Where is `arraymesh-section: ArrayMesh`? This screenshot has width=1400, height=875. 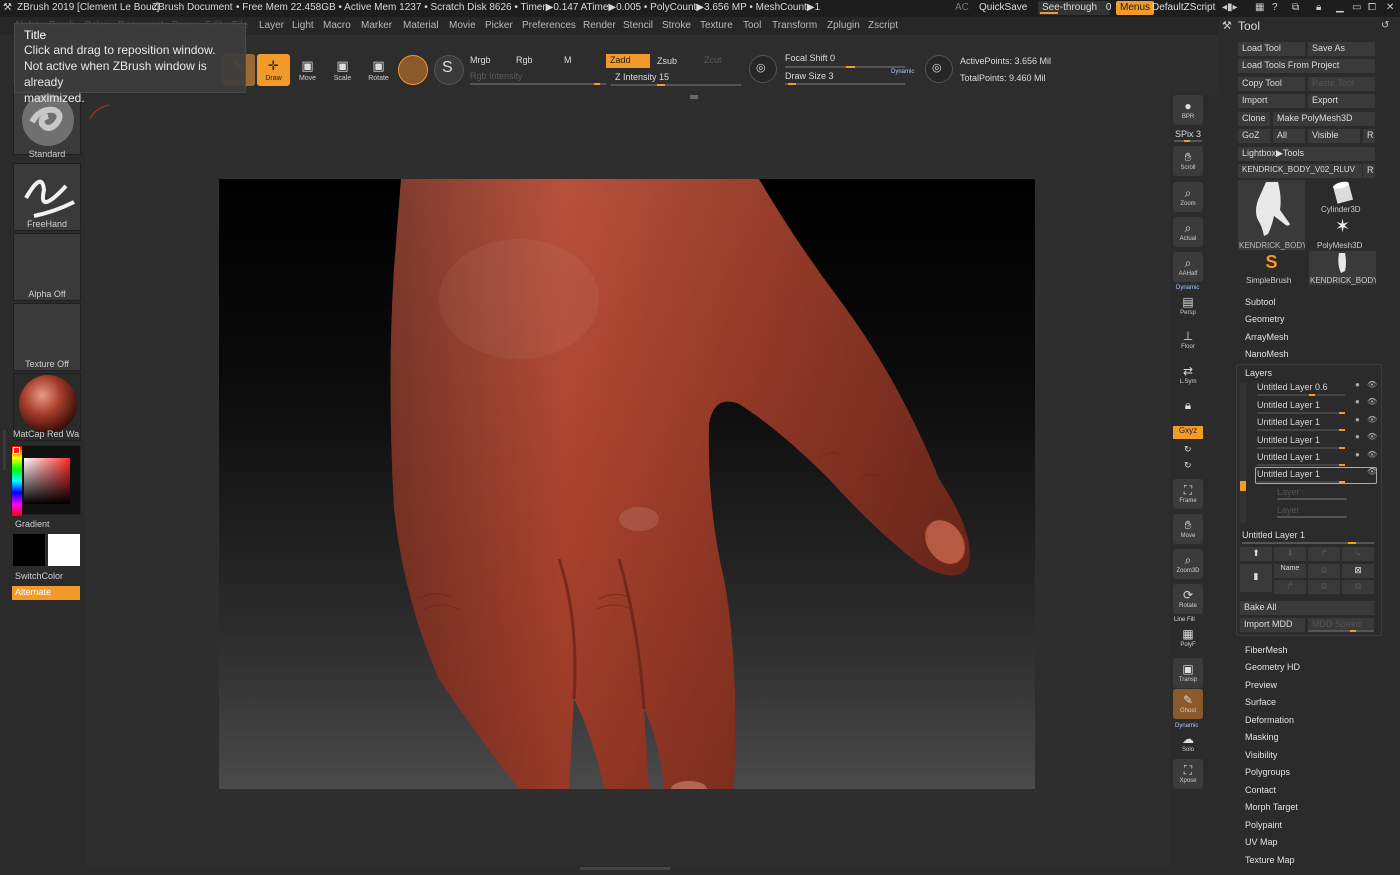
arraymesh-section: ArrayMesh is located at coordinates (1267, 337).